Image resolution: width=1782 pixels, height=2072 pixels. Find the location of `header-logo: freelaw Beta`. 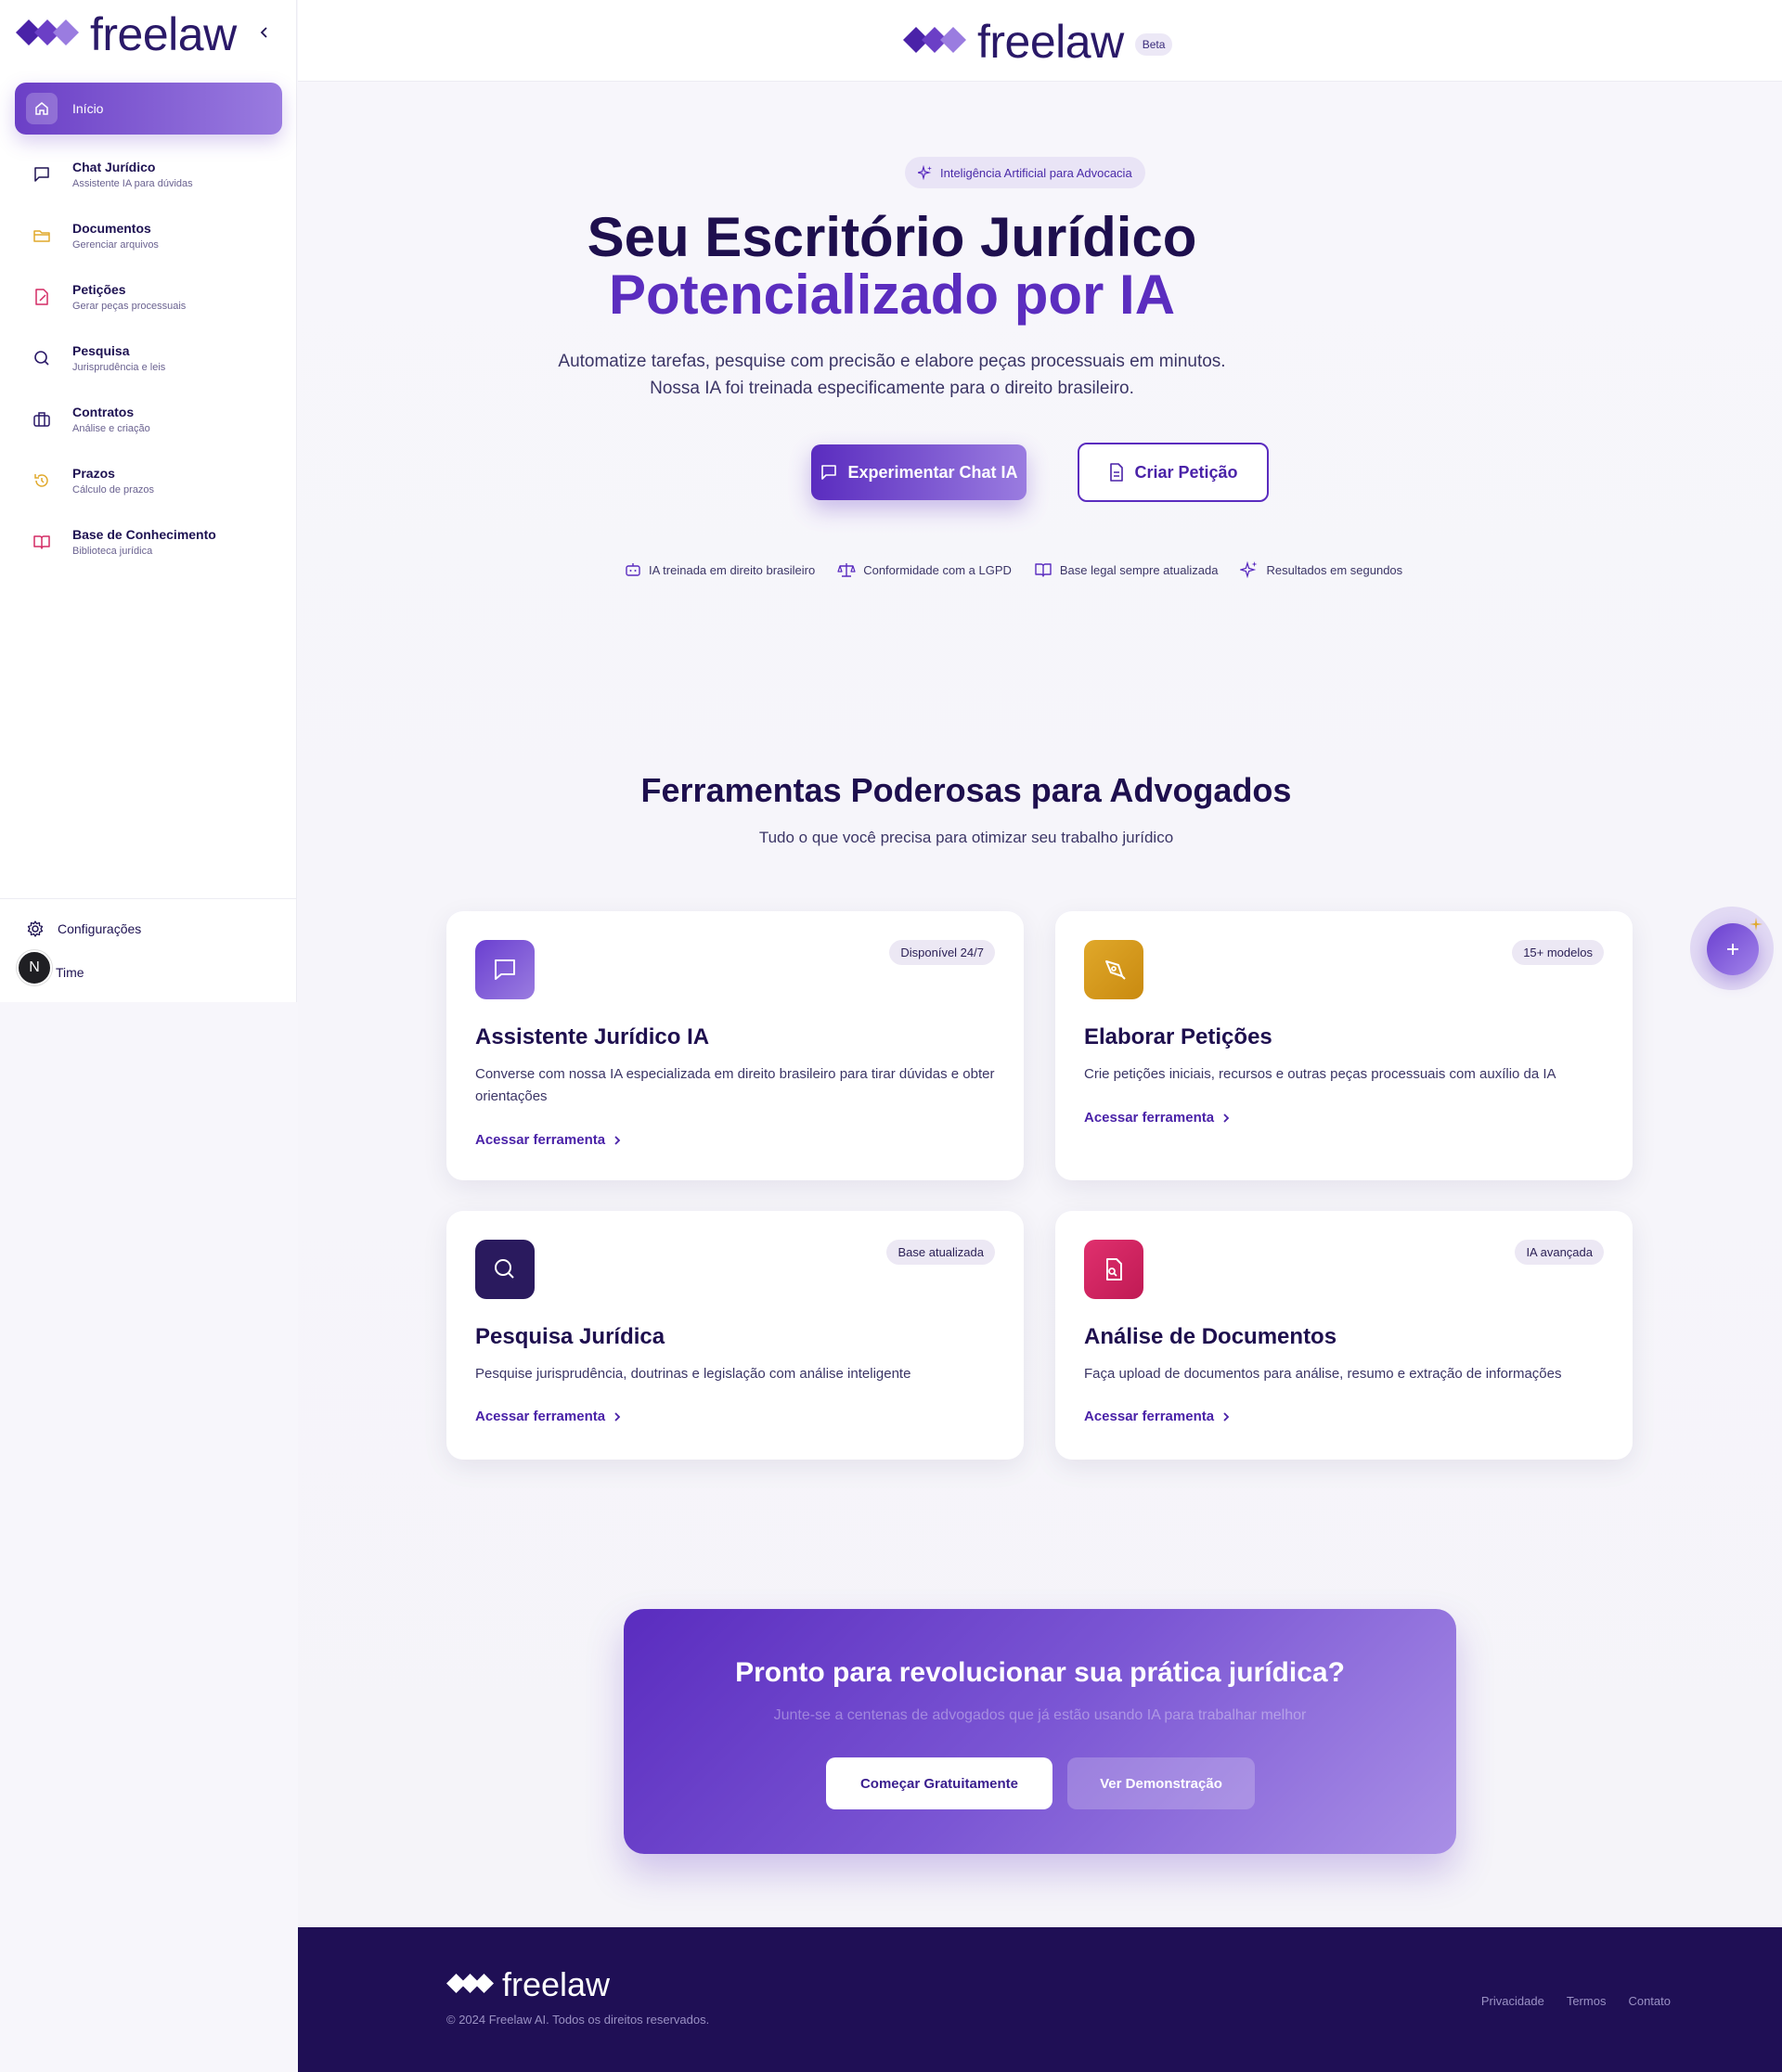

header-logo: freelaw Beta is located at coordinates (1037, 42).